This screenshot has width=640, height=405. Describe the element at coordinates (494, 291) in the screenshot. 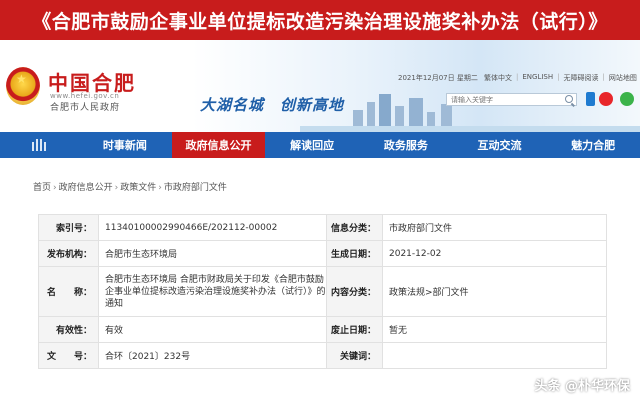

I see `content-category-value: 政策法规>部门文件` at that location.